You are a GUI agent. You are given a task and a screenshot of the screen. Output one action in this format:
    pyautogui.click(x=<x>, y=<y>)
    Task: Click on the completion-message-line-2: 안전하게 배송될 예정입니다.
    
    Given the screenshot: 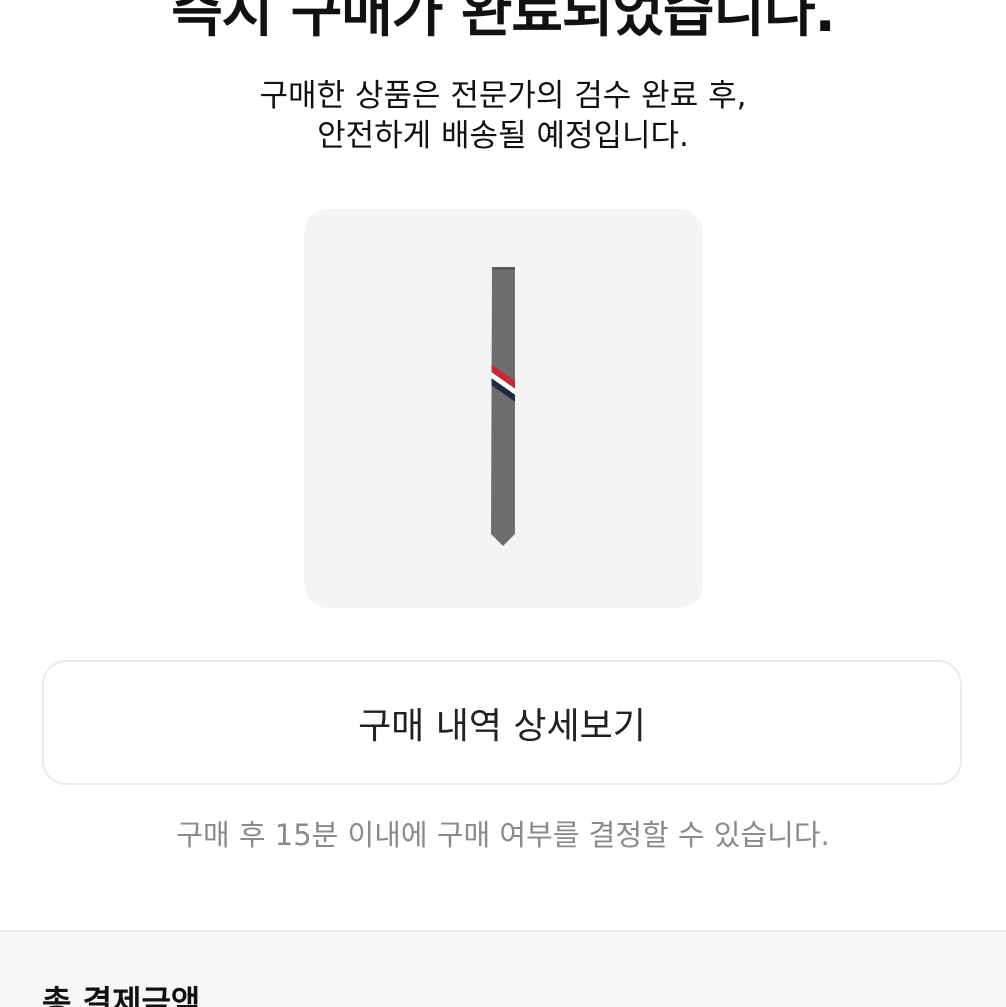 What is the action you would take?
    pyautogui.click(x=503, y=136)
    